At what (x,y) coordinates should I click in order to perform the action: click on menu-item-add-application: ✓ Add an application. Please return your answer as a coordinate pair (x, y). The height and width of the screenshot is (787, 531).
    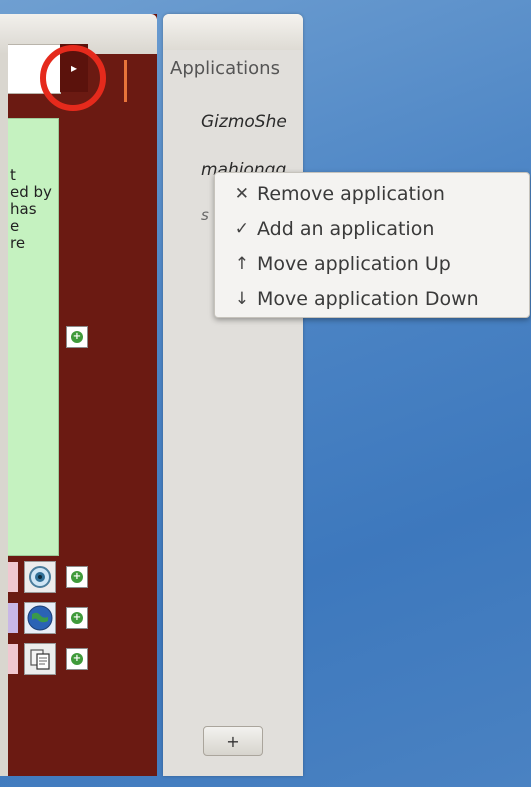
    Looking at the image, I should click on (372, 228).